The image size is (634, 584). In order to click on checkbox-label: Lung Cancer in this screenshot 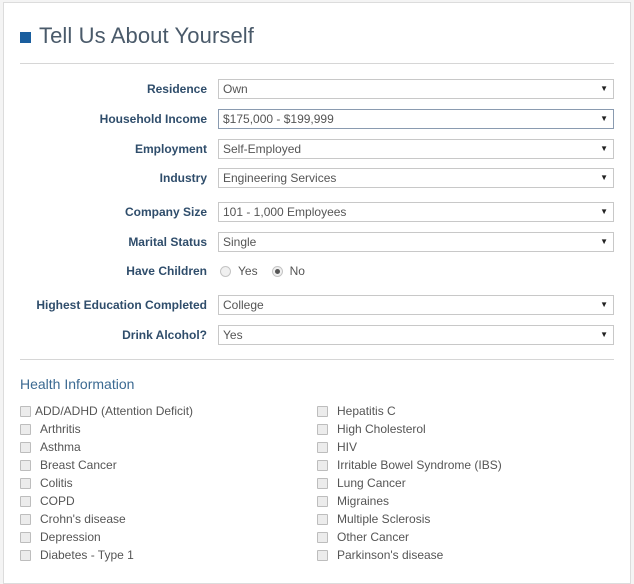, I will do `click(371, 483)`.